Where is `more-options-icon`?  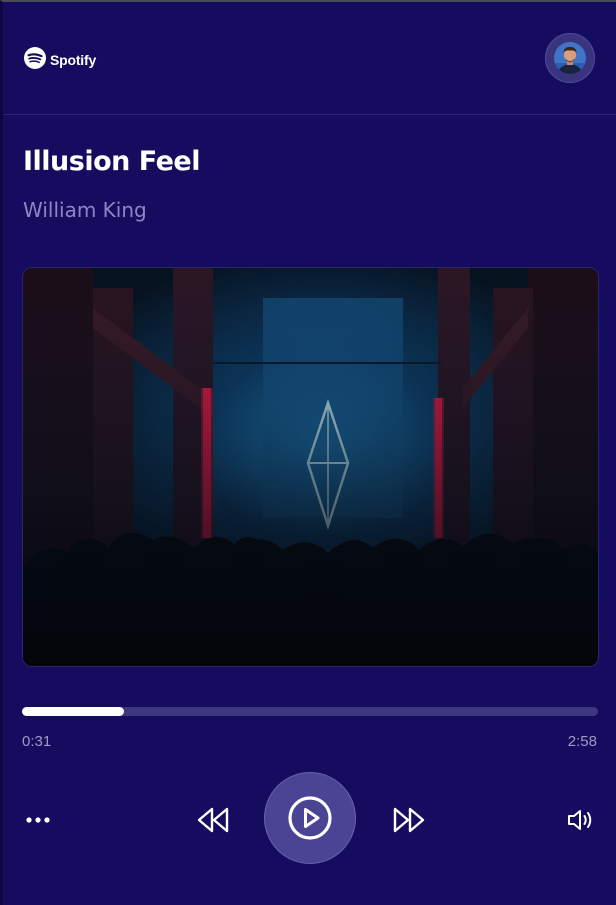 more-options-icon is located at coordinates (38, 820).